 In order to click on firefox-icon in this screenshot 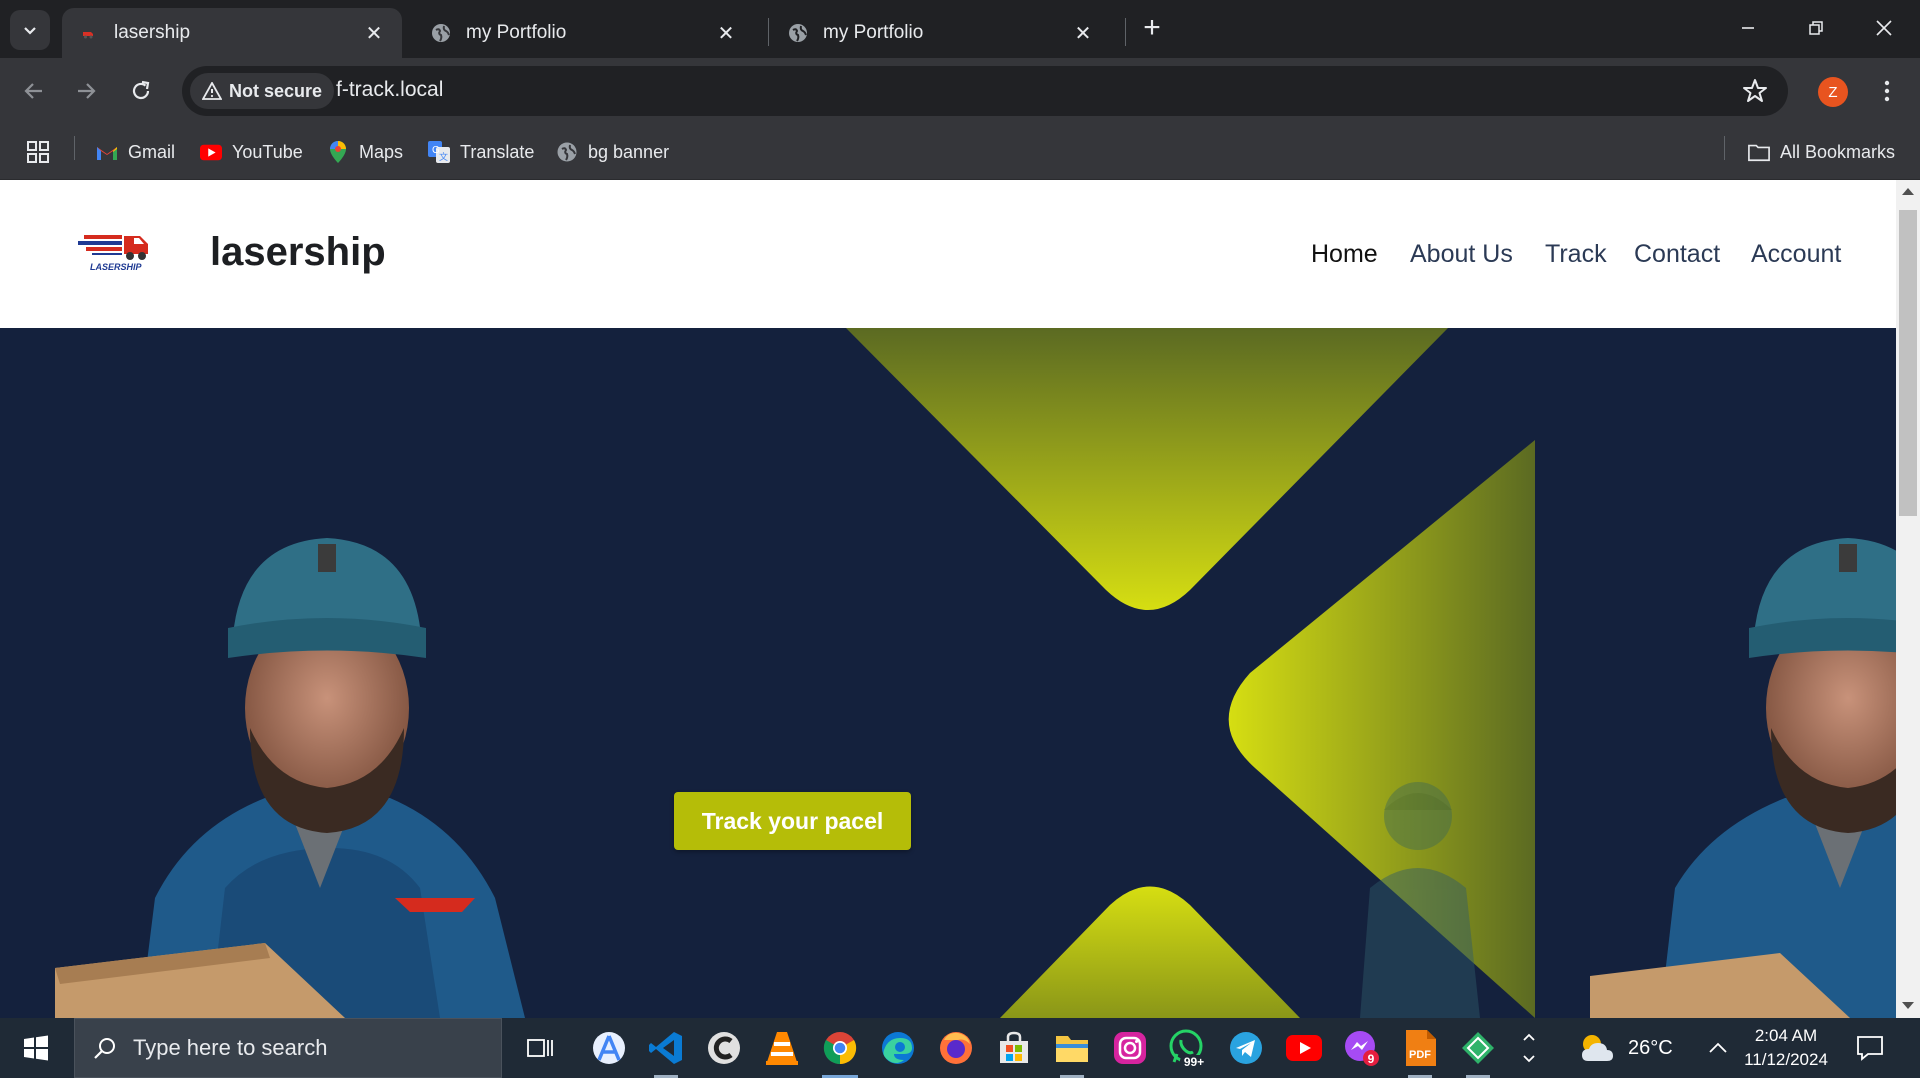, I will do `click(956, 1048)`.